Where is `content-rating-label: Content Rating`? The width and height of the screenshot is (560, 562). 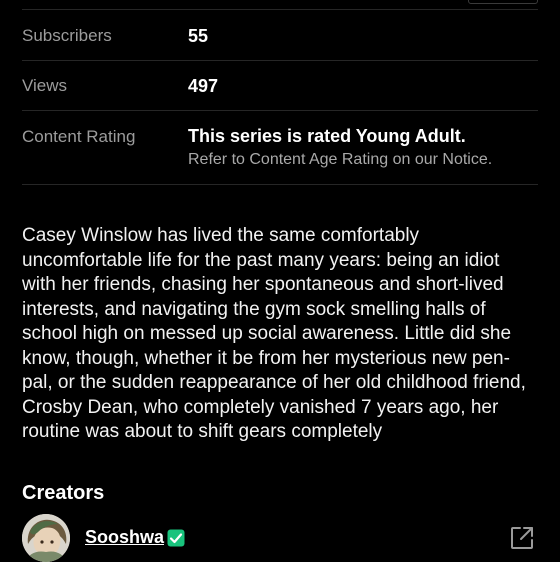
content-rating-label: Content Rating is located at coordinates (79, 136).